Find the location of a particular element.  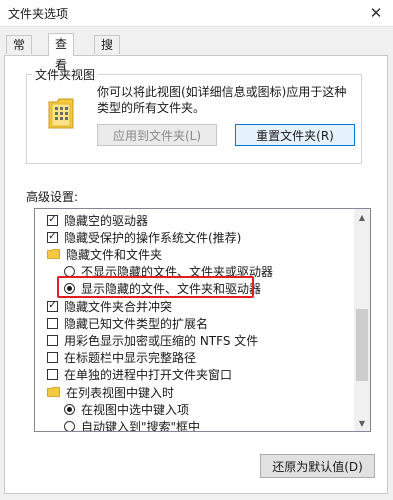

setting-label: 在视图中选中键入项 is located at coordinates (135, 409).